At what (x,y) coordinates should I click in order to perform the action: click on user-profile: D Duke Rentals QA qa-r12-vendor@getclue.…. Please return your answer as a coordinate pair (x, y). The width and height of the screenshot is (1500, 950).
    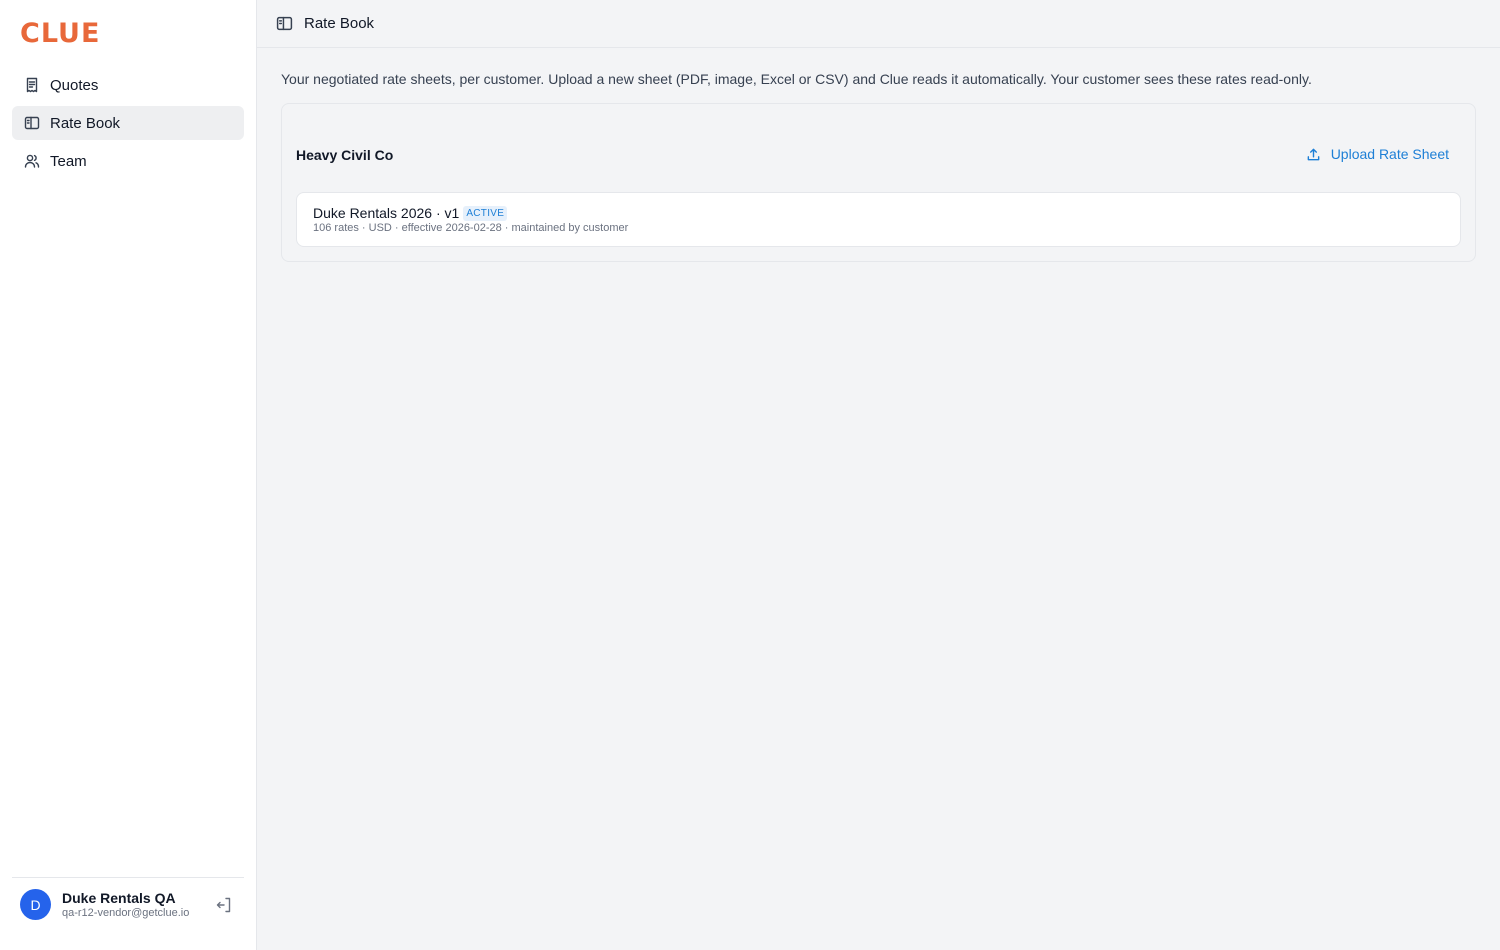
    Looking at the image, I should click on (128, 913).